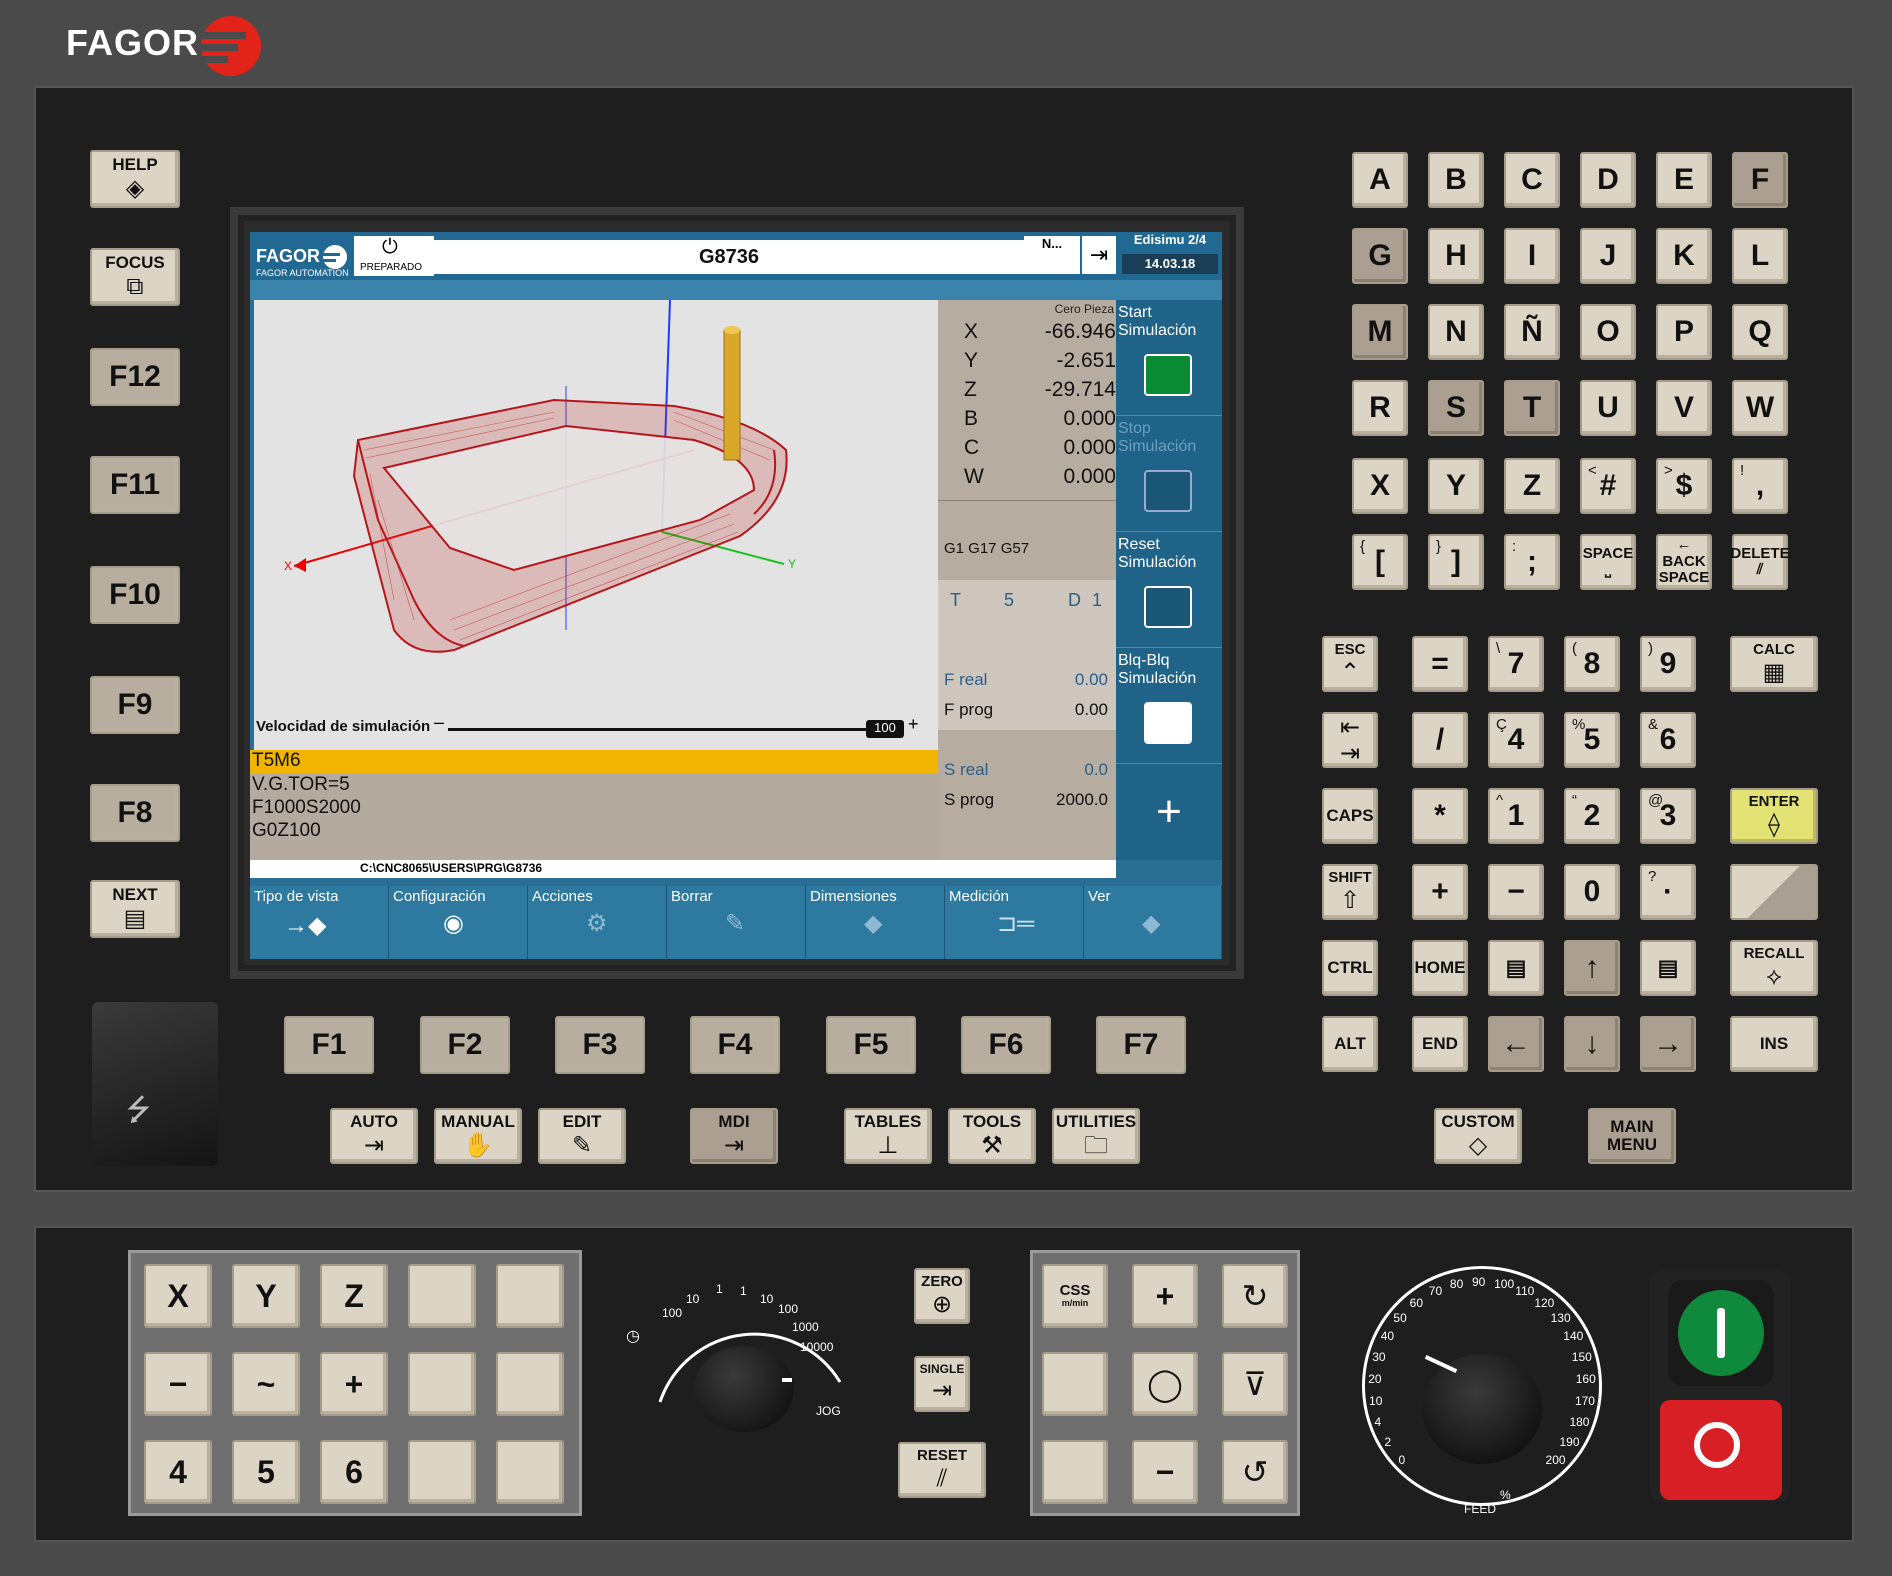 This screenshot has width=1892, height=1576. Describe the element at coordinates (1760, 562) in the screenshot. I see `delete-key: DELETE ⫽` at that location.